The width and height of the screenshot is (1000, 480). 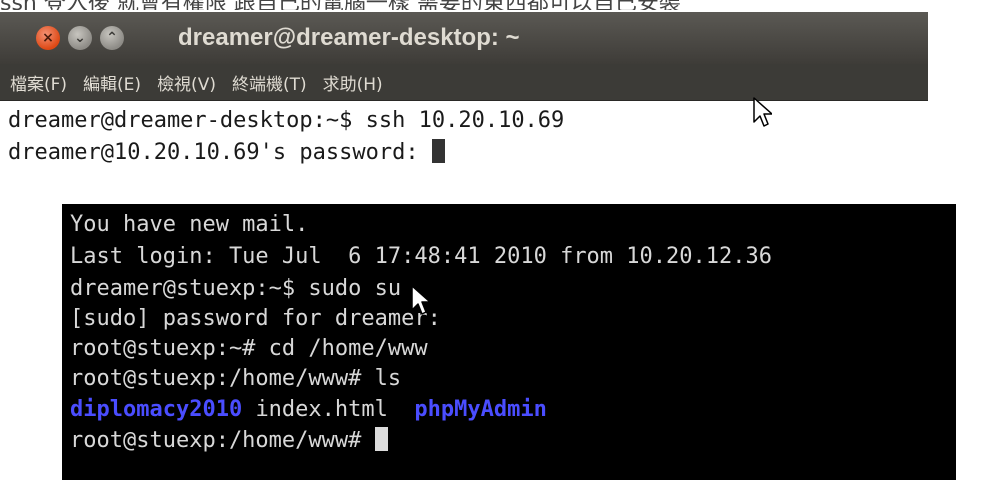 I want to click on window-titlebar: × ⌄ ⌃ dreamer@dreamer-desktop: ~, so click(x=464, y=38).